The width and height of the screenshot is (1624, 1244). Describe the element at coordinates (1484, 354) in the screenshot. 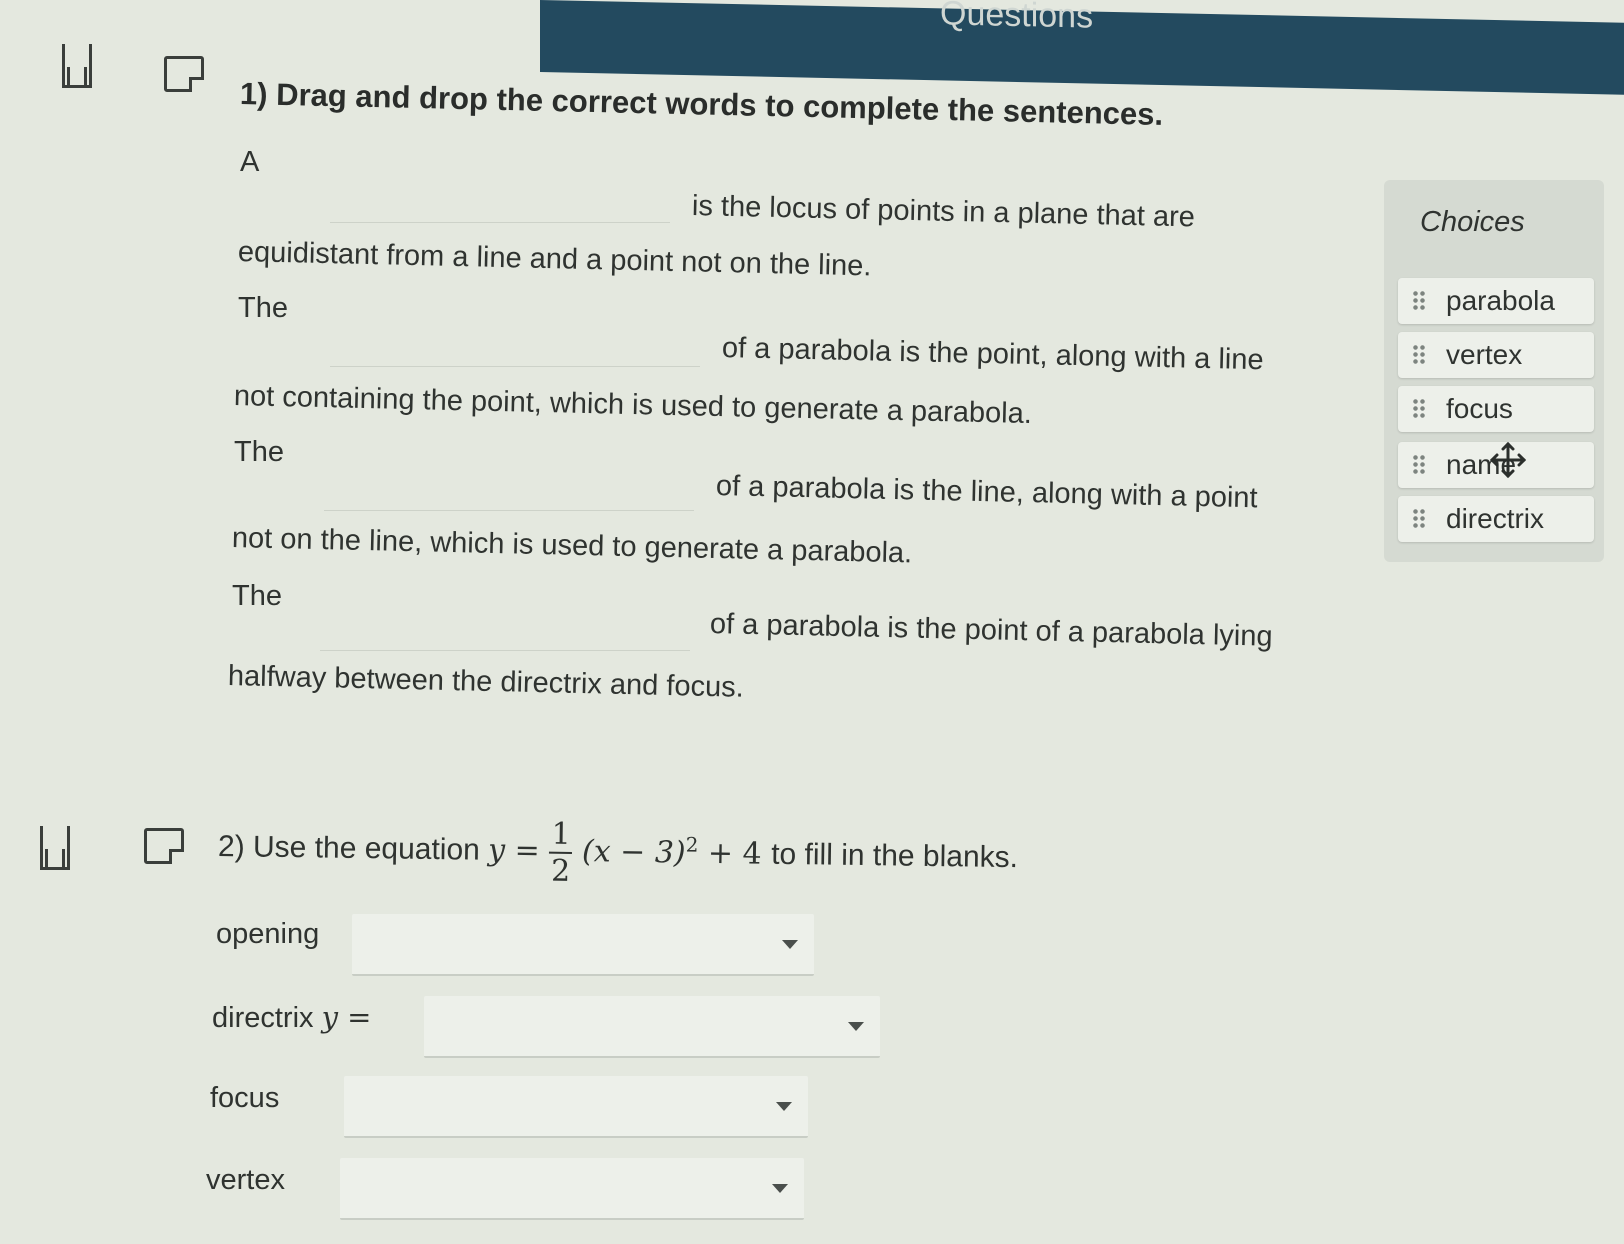

I see `choice-label: vertex` at that location.